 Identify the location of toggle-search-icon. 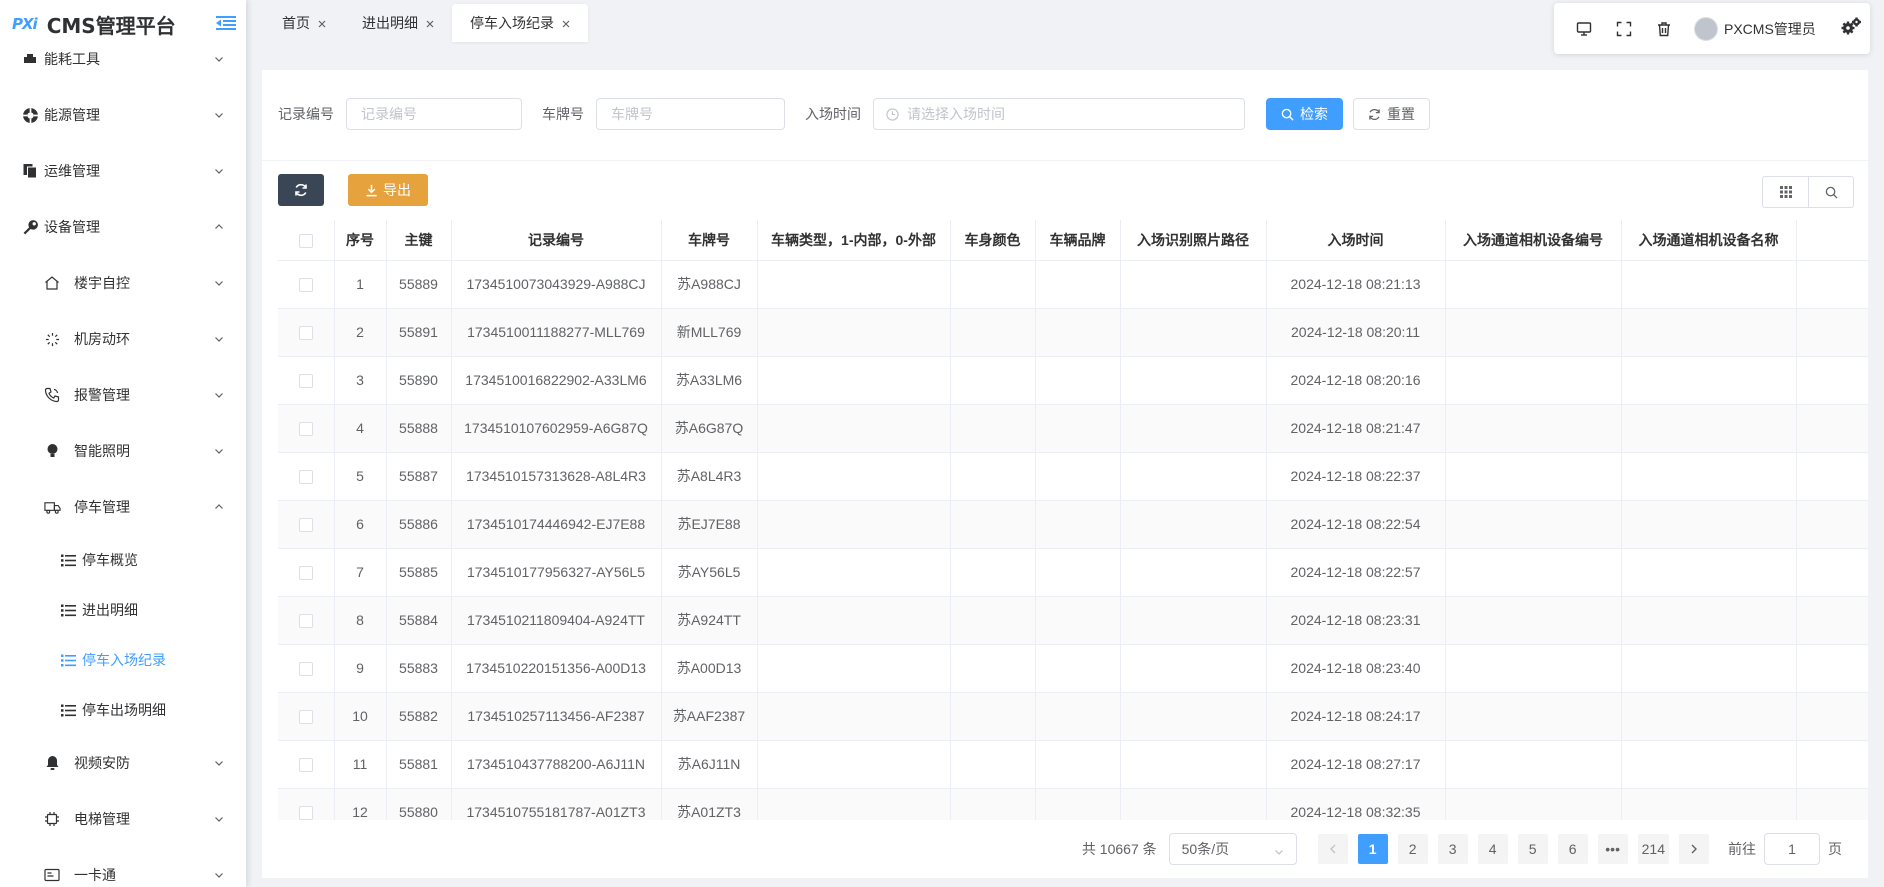
(1830, 192).